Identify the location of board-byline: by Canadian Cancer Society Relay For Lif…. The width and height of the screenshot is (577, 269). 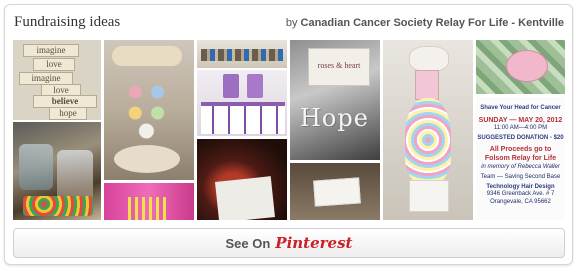
(425, 23).